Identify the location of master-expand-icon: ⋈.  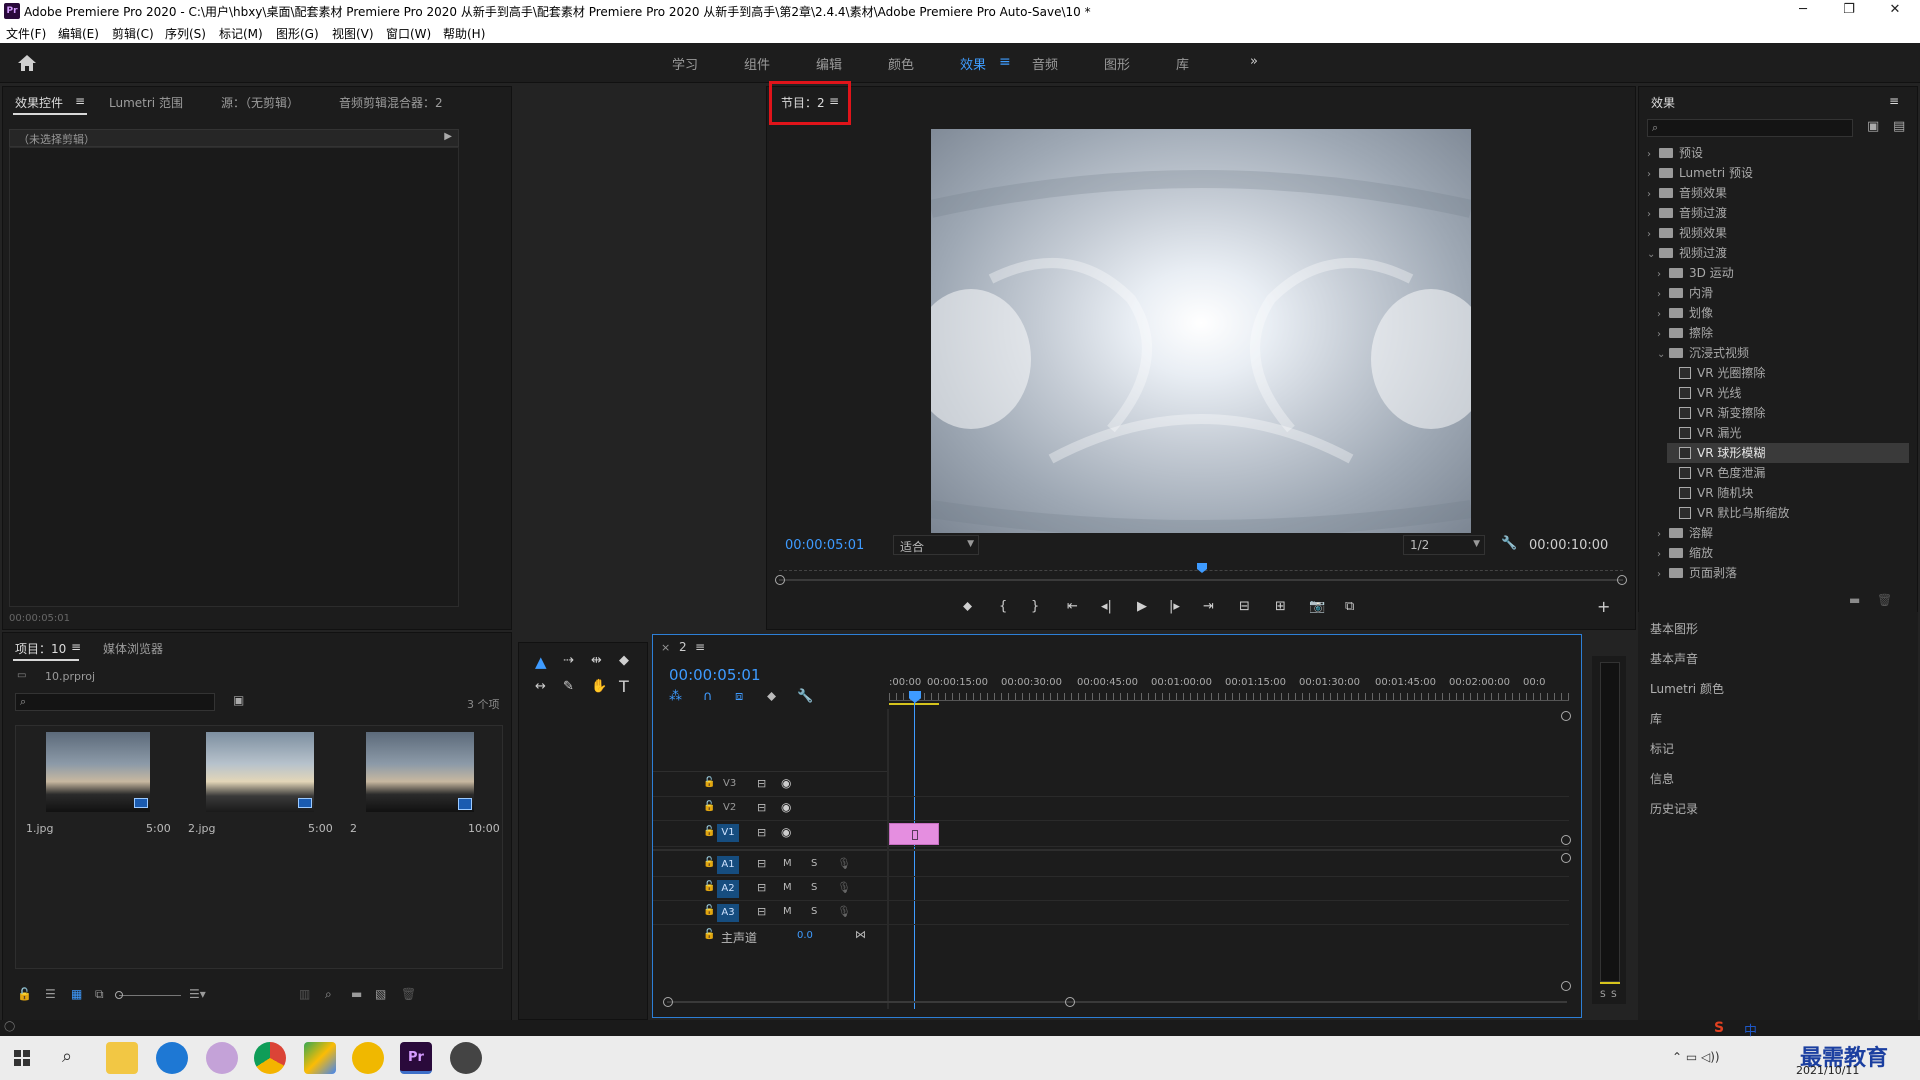
(860, 934).